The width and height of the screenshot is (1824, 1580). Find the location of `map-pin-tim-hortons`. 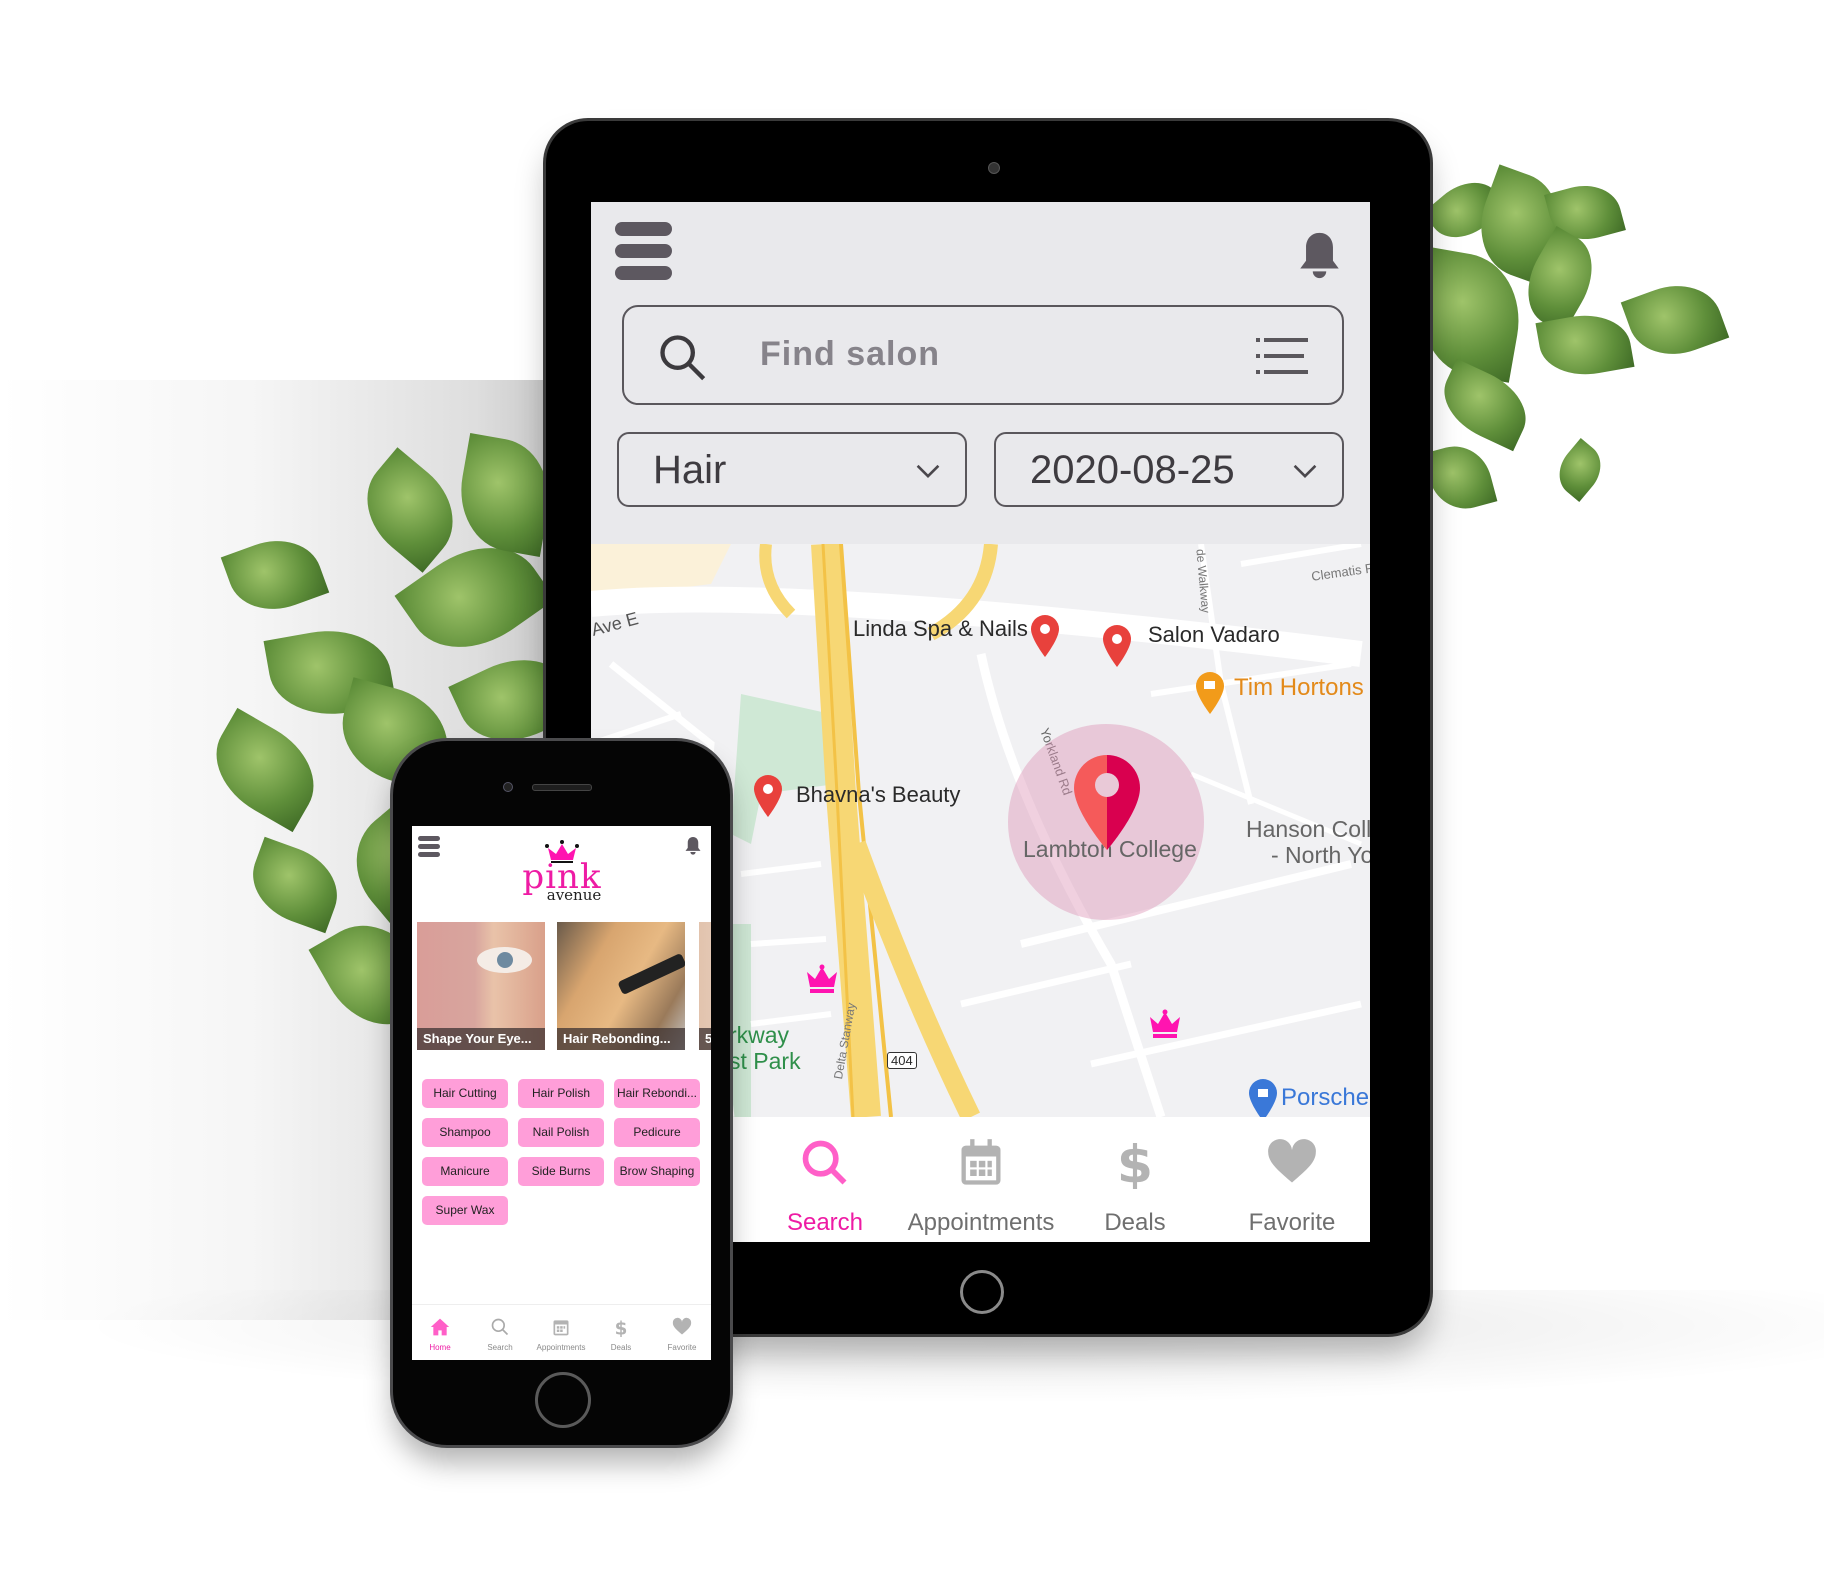

map-pin-tim-hortons is located at coordinates (1210, 693).